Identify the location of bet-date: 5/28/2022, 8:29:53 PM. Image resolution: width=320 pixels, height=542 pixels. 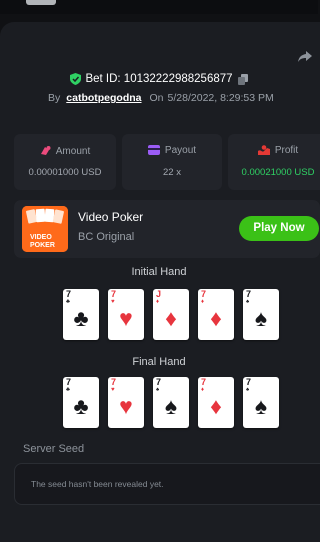
(220, 98).